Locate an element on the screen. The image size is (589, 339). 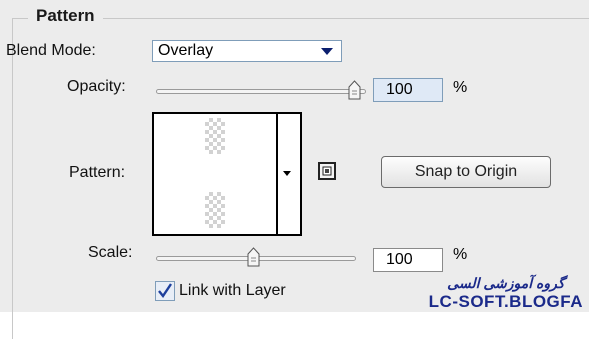
scale-slider-thumb is located at coordinates (253, 257).